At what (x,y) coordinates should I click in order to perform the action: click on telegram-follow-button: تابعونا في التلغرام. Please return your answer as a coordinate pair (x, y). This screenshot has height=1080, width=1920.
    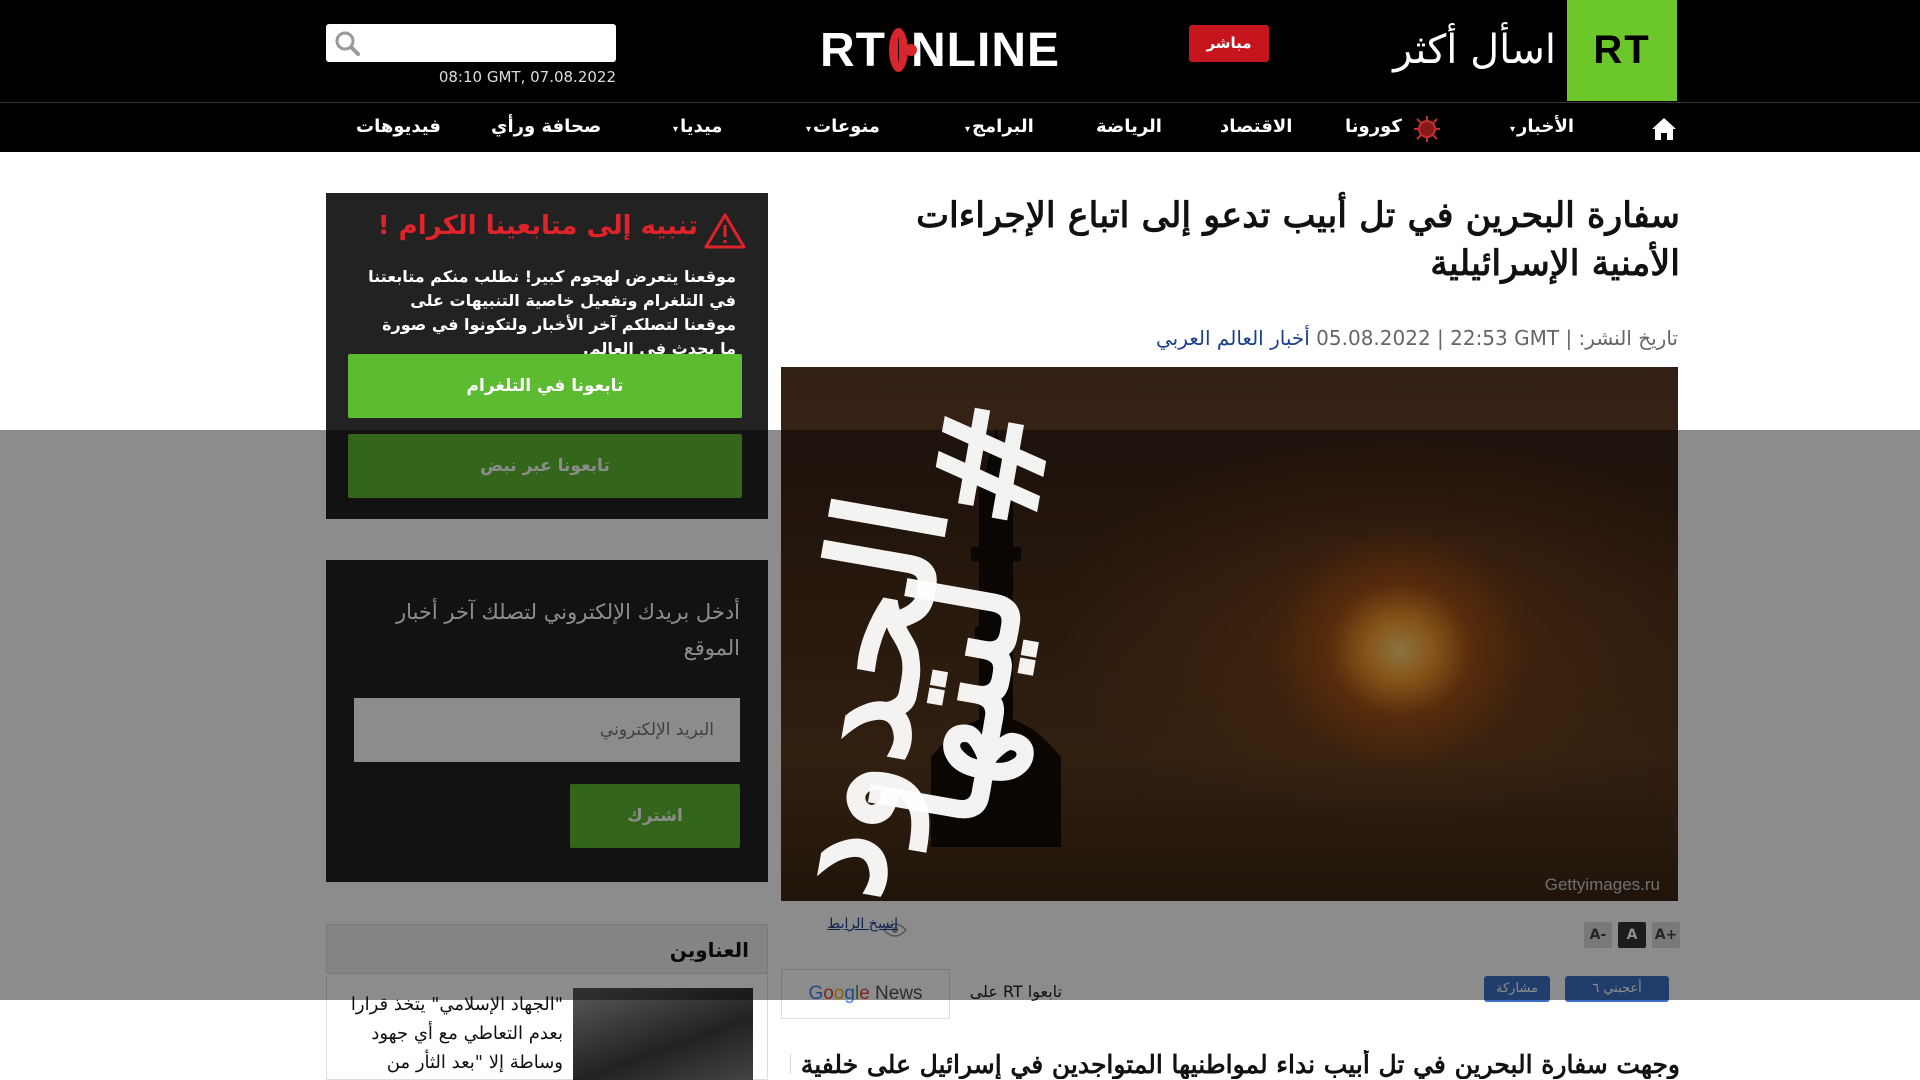
    Looking at the image, I should click on (545, 386).